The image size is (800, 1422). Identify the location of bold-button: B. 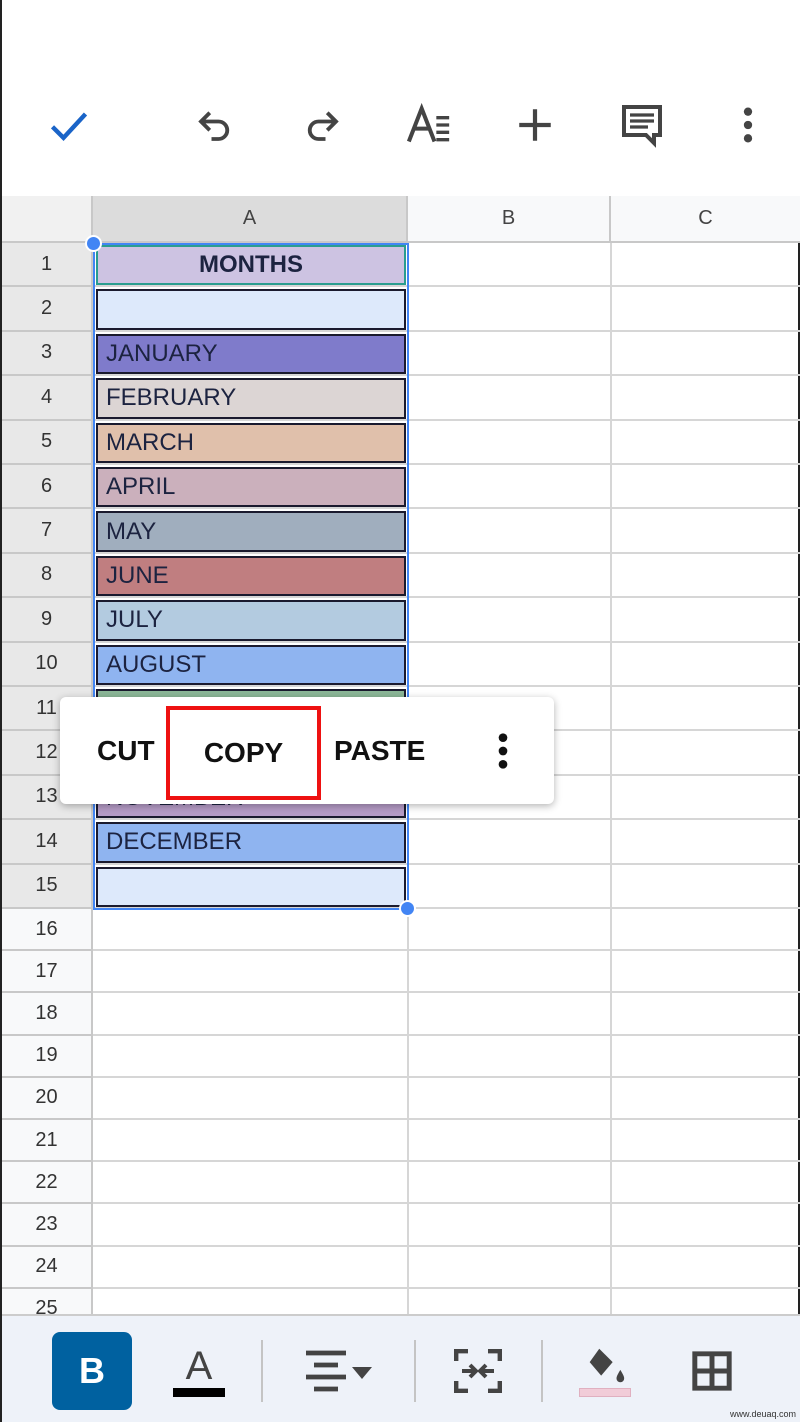
(92, 1371).